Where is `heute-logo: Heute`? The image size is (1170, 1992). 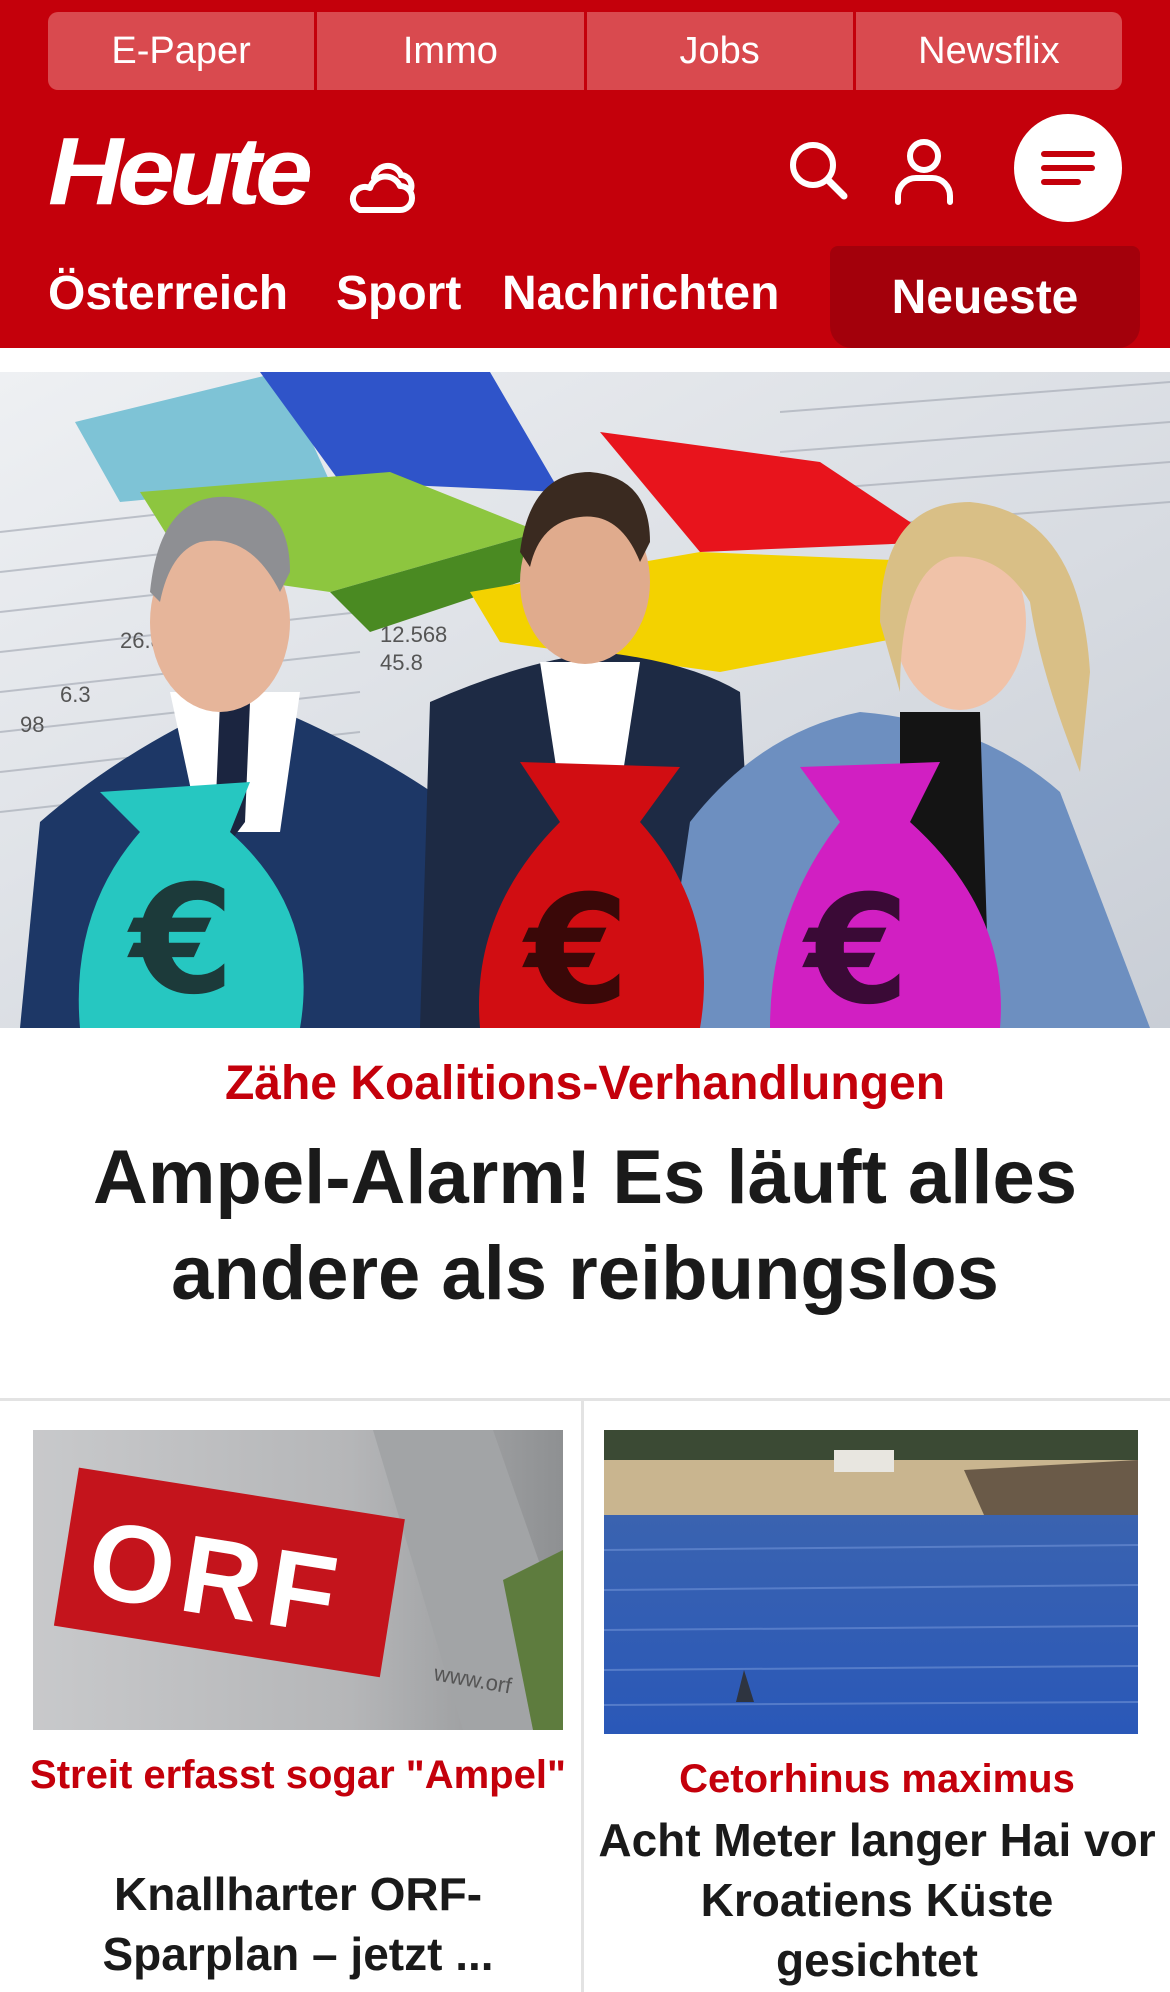
heute-logo: Heute is located at coordinates (180, 172).